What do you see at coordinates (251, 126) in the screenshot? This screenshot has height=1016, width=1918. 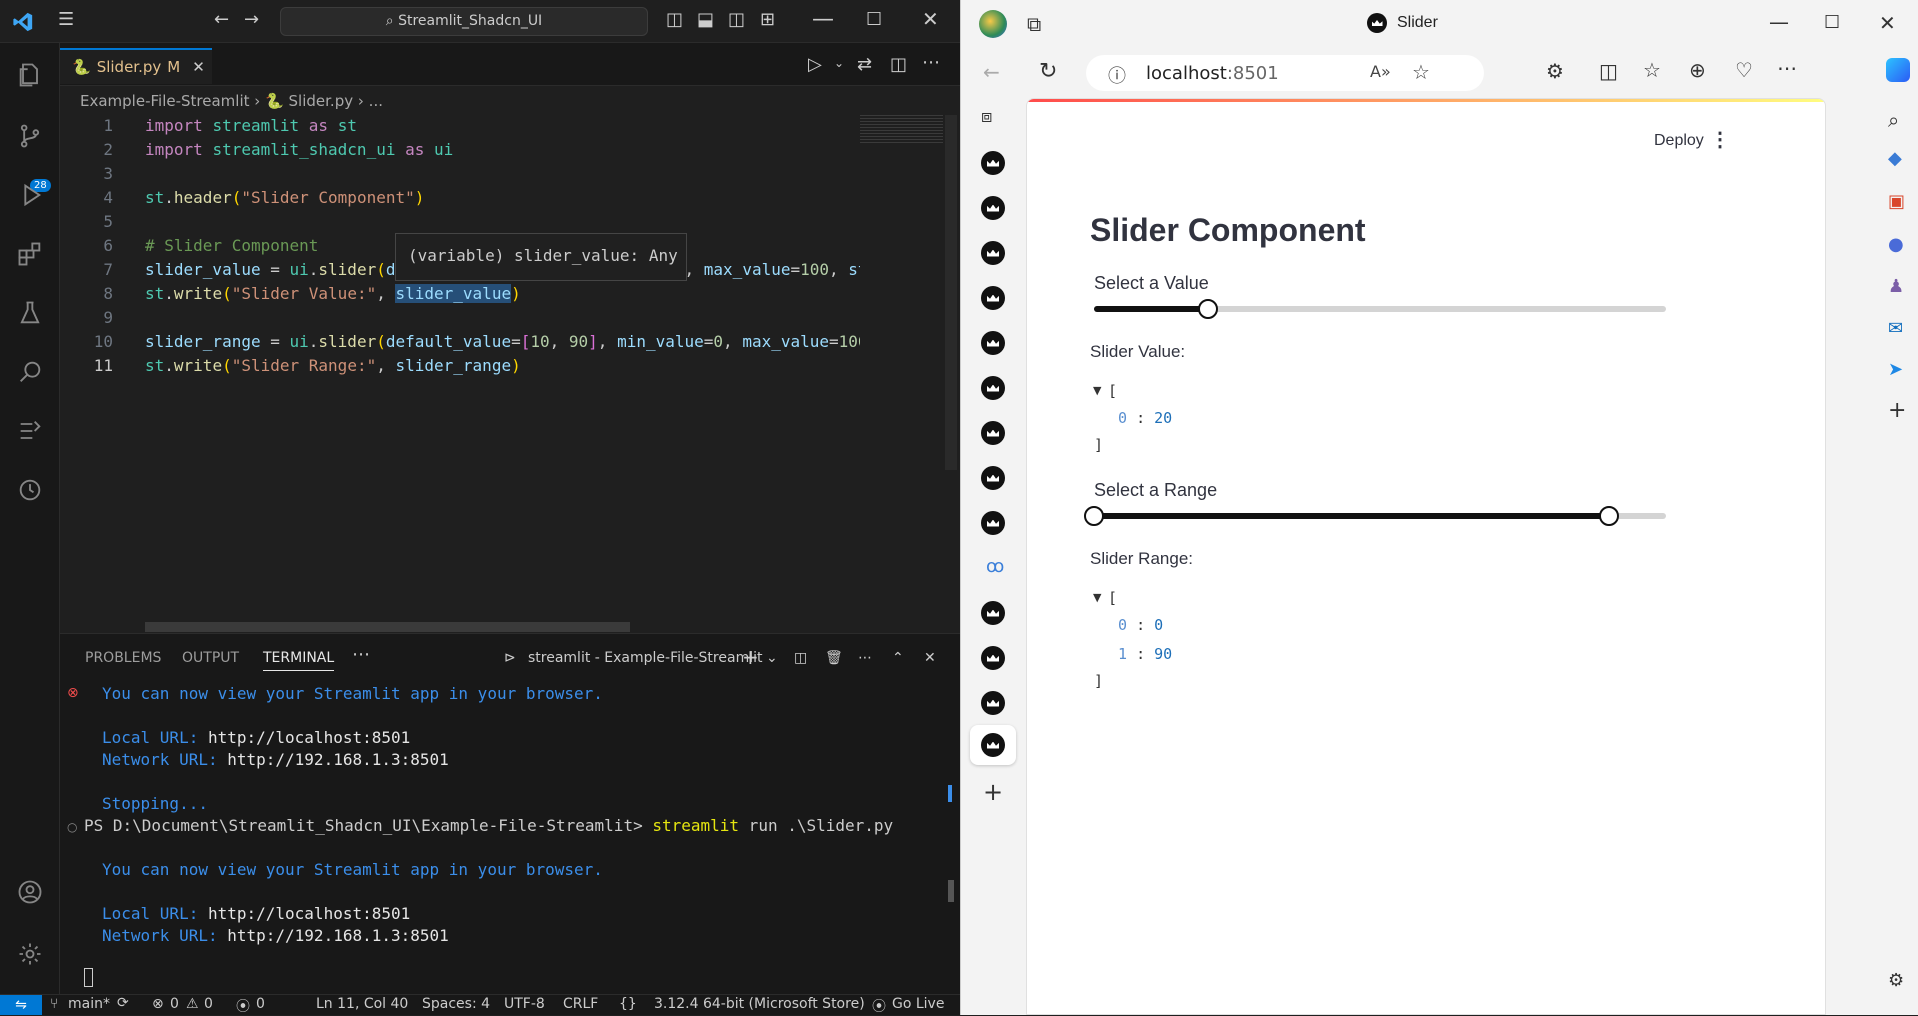 I see `code-line: import streamlit as st` at bounding box center [251, 126].